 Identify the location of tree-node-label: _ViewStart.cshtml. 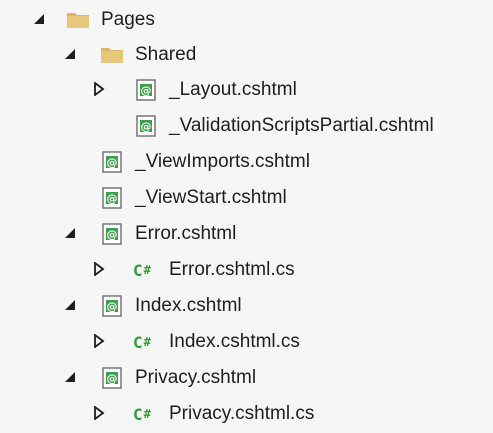
(211, 197).